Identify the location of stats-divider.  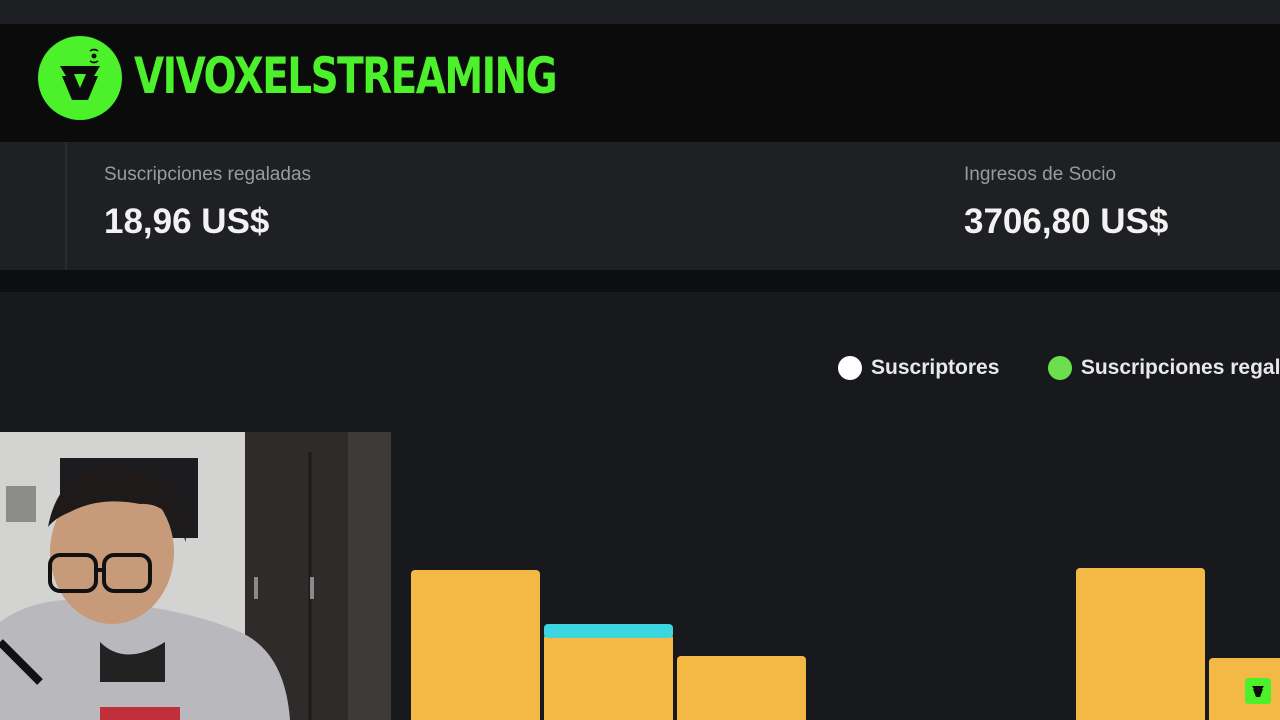
(66, 206).